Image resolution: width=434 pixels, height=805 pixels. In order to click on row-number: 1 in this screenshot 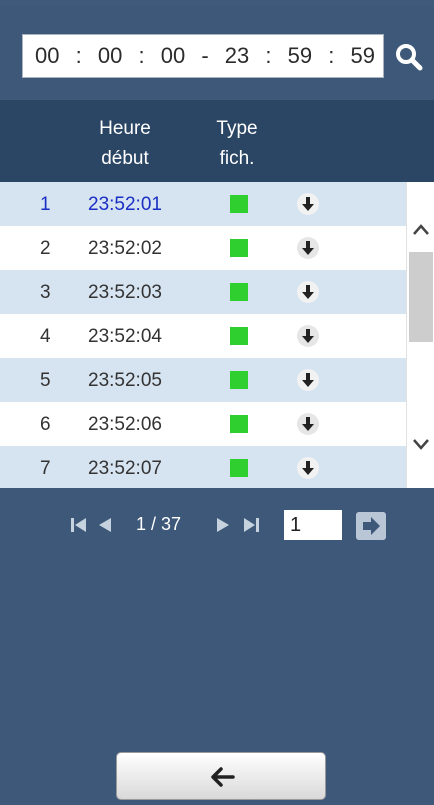, I will do `click(45, 204)`.